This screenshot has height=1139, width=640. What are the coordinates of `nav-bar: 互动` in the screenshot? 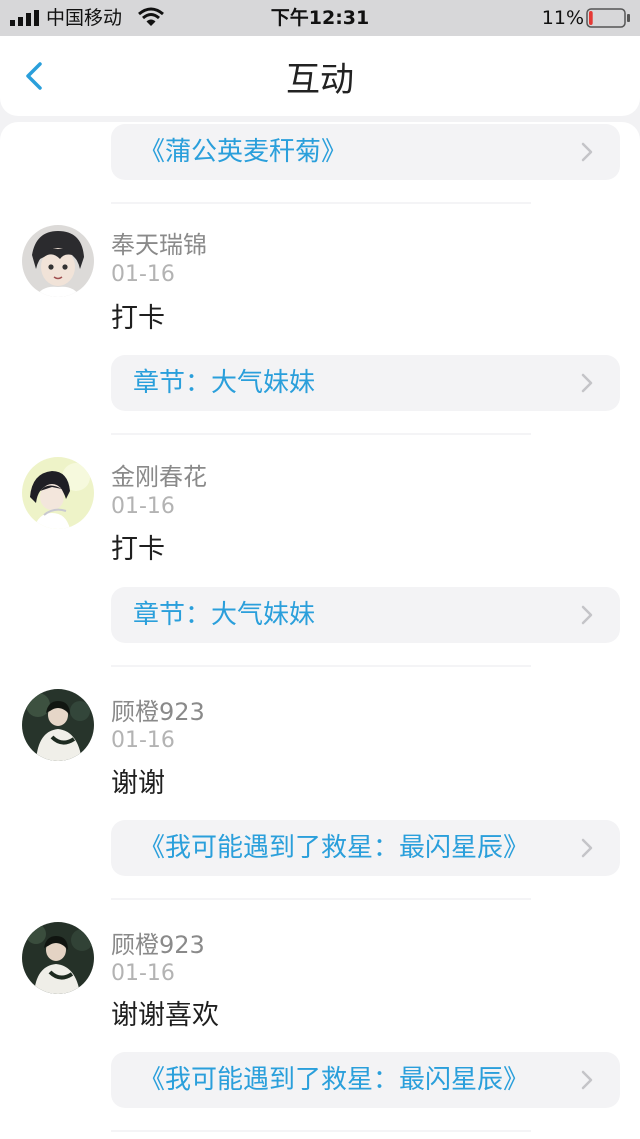 It's located at (320, 76).